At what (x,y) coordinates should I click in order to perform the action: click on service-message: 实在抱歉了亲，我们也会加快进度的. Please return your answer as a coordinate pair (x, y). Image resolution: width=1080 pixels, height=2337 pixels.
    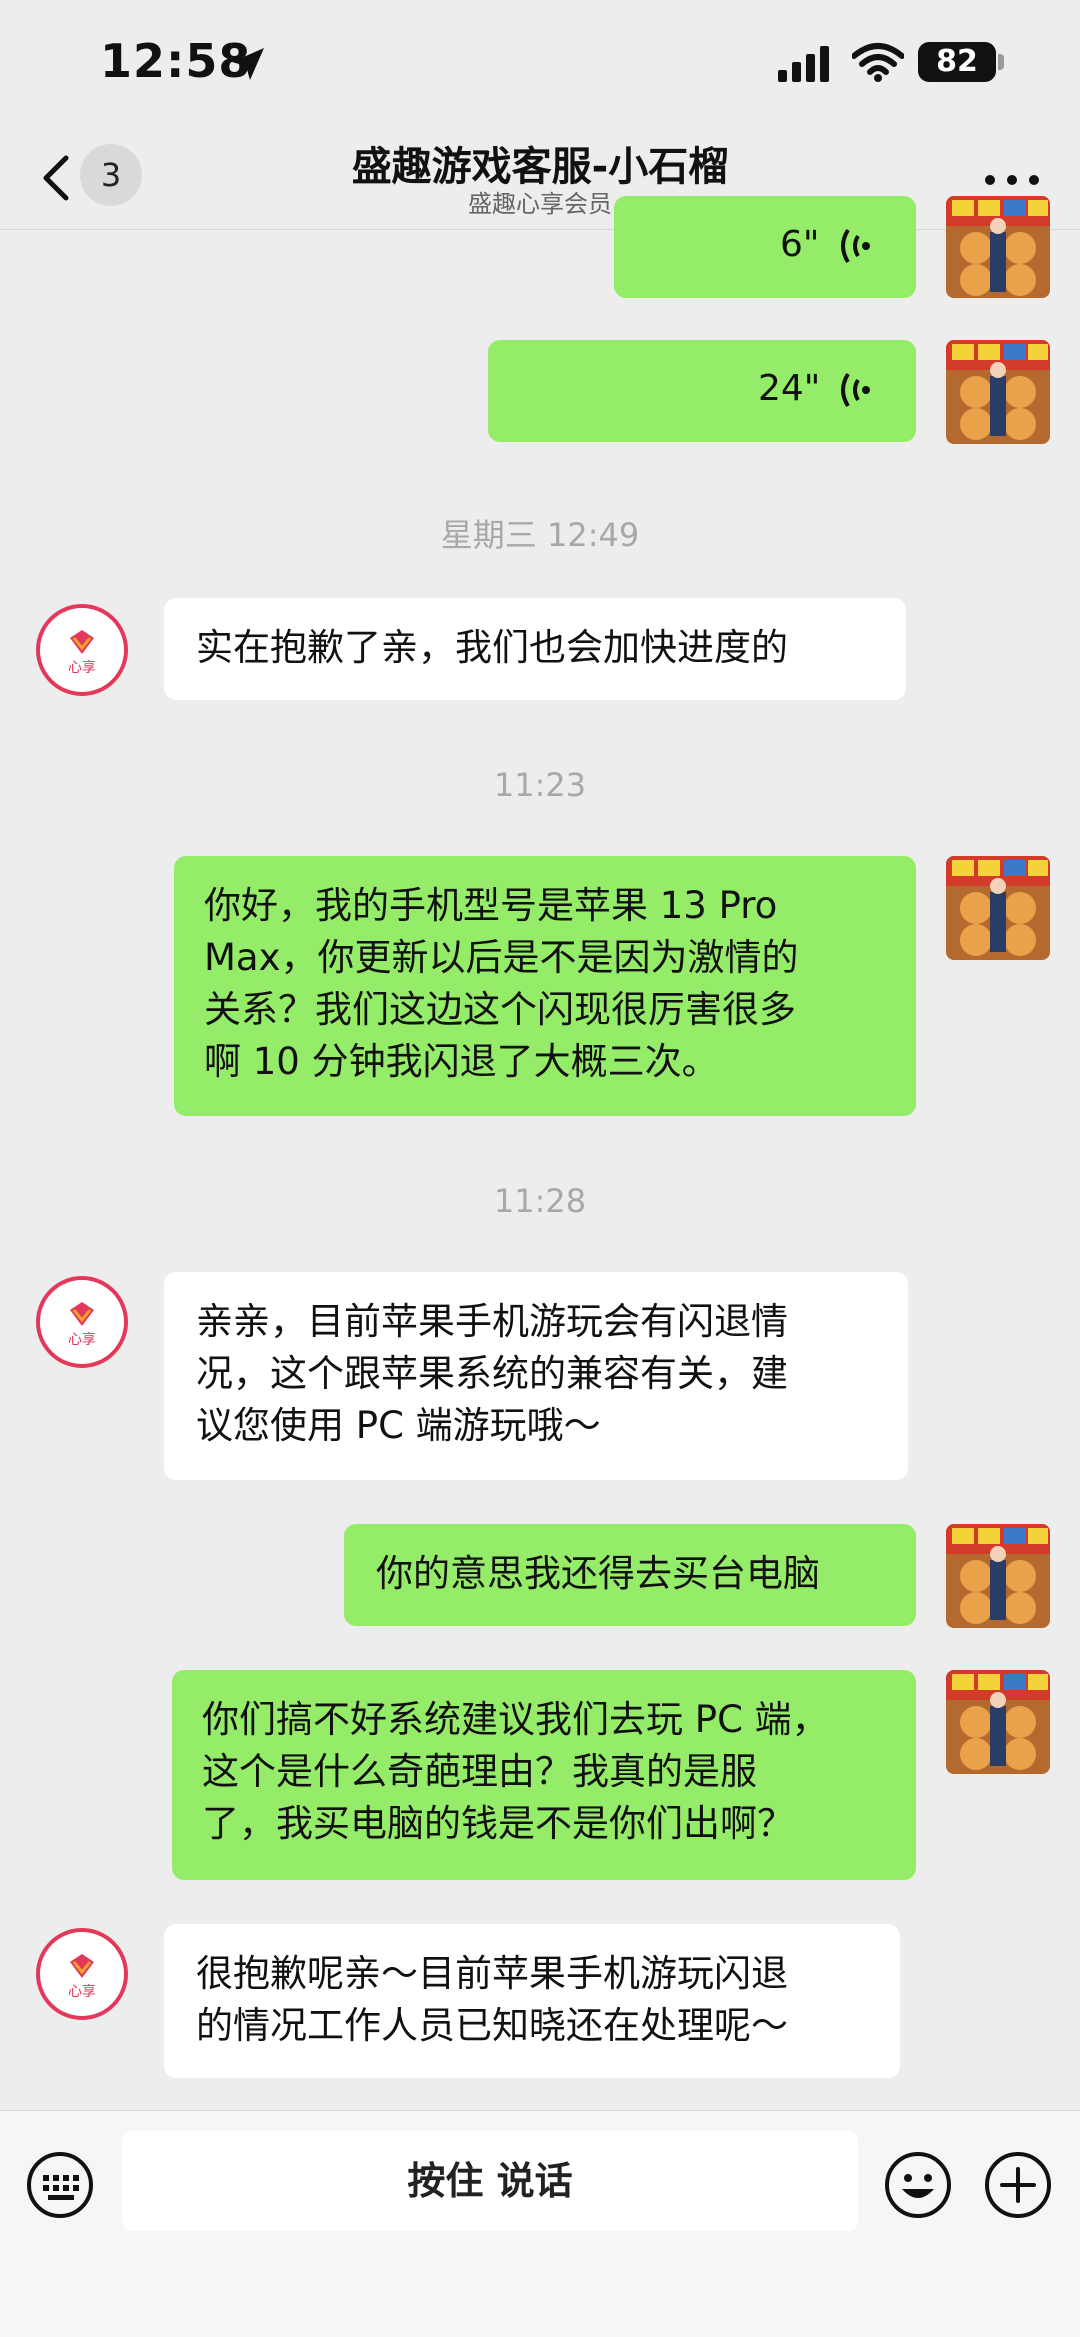
    Looking at the image, I should click on (535, 649).